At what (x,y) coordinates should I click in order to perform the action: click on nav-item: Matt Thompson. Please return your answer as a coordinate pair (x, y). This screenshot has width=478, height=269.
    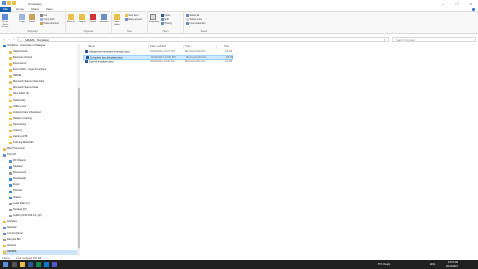
    Looking at the image, I should click on (40, 149).